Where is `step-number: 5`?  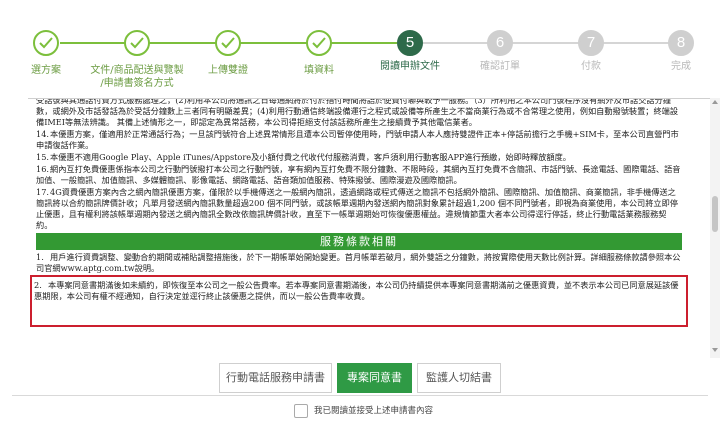 step-number: 5 is located at coordinates (410, 43).